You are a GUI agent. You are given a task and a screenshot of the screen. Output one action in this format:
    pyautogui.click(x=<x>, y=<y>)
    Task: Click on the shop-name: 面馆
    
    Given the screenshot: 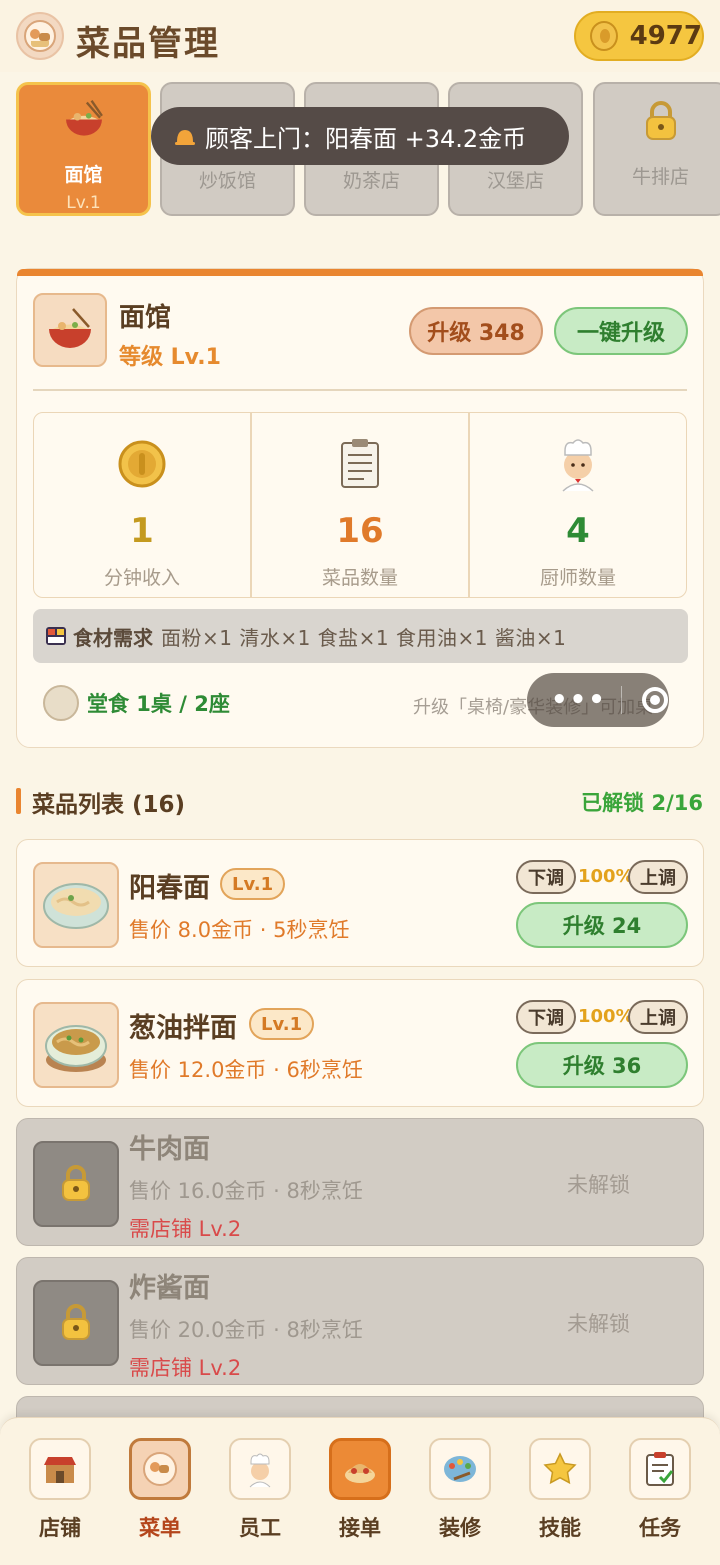 What is the action you would take?
    pyautogui.click(x=145, y=318)
    